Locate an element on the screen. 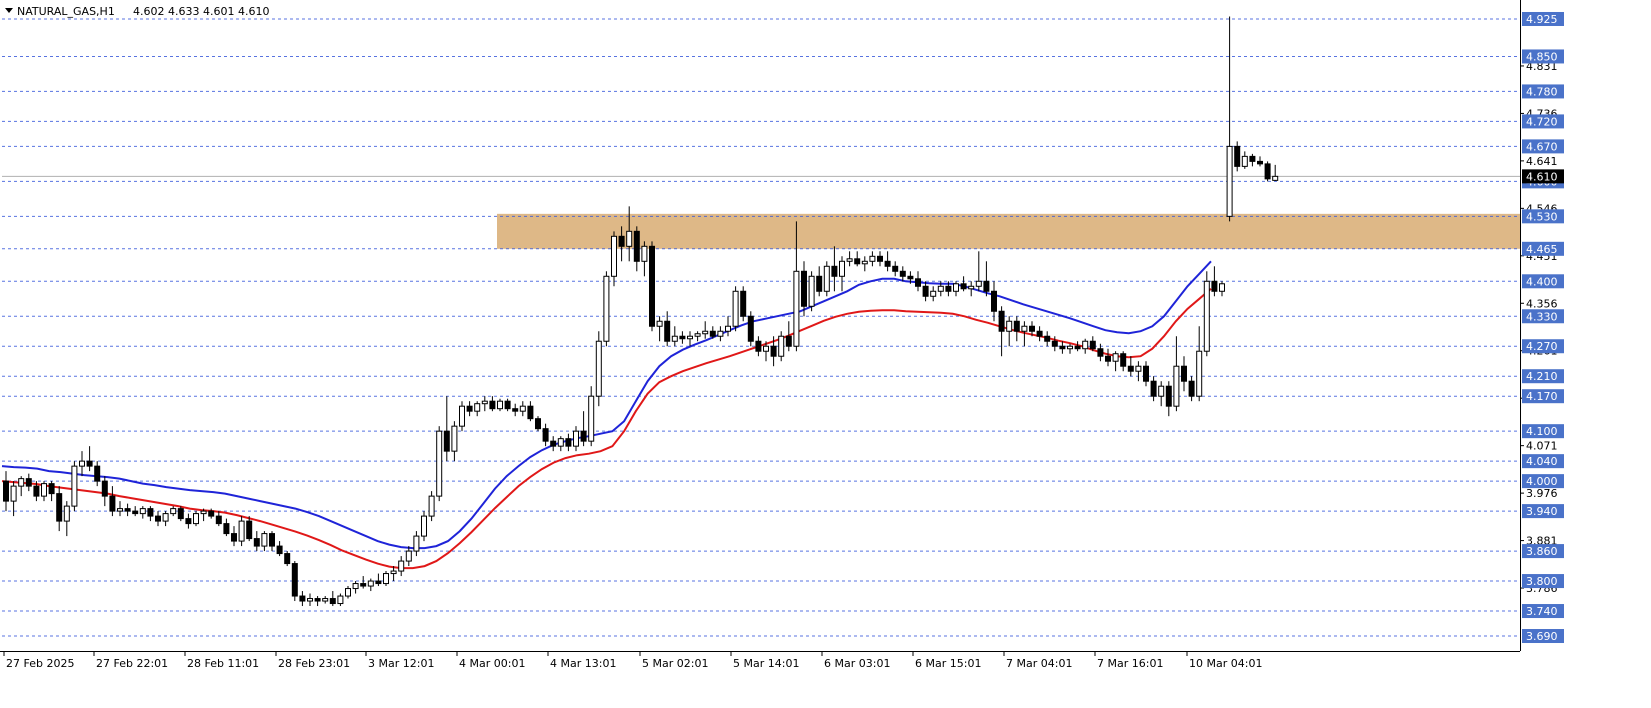 Image resolution: width=1651 pixels, height=708 pixels. price-level-tag-label: 4.465 is located at coordinates (1542, 249).